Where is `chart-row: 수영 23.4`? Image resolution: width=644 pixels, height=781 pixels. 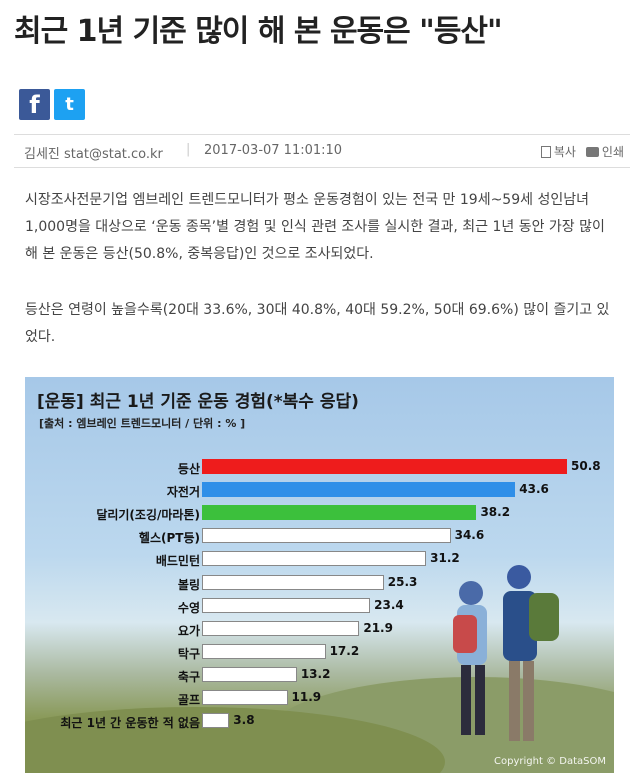
chart-row: 수영 23.4 is located at coordinates (319, 607).